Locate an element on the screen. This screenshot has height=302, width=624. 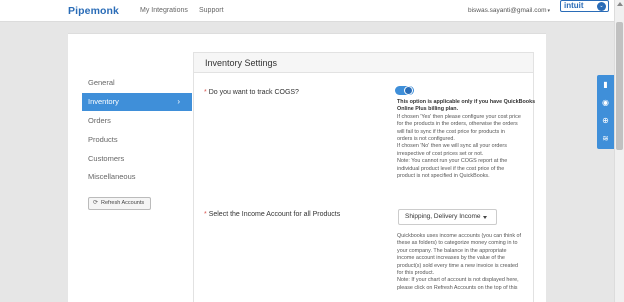
sidebar-item-label: General is located at coordinates (101, 82).